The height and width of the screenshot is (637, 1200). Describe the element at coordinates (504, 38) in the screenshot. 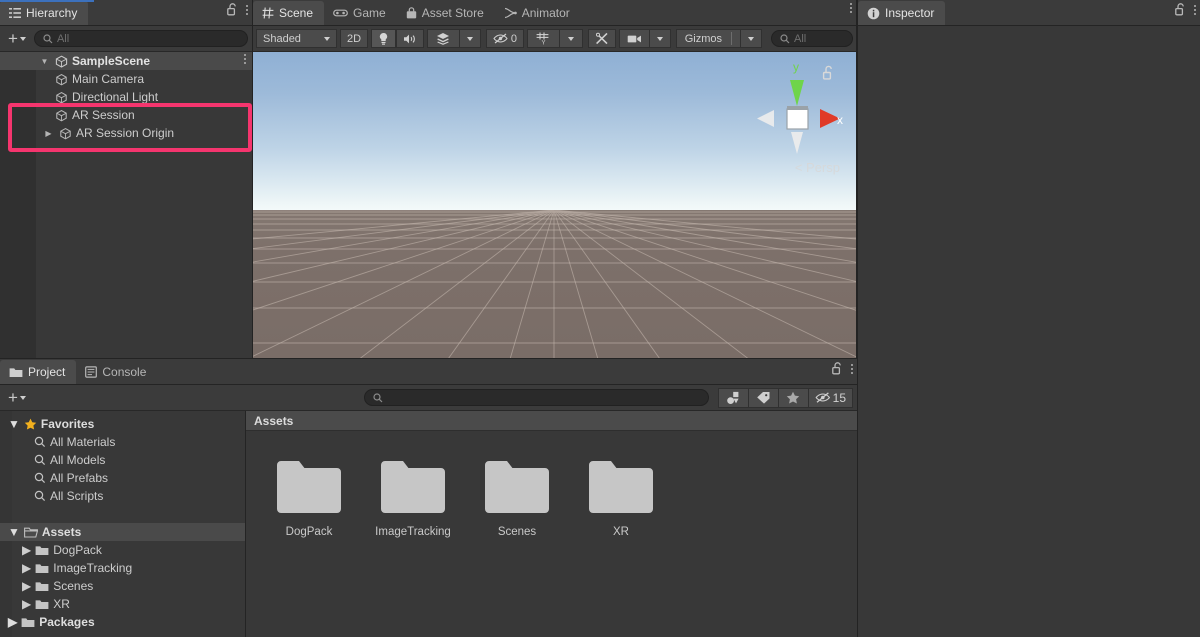

I see `hidden-objects-button: 0` at that location.